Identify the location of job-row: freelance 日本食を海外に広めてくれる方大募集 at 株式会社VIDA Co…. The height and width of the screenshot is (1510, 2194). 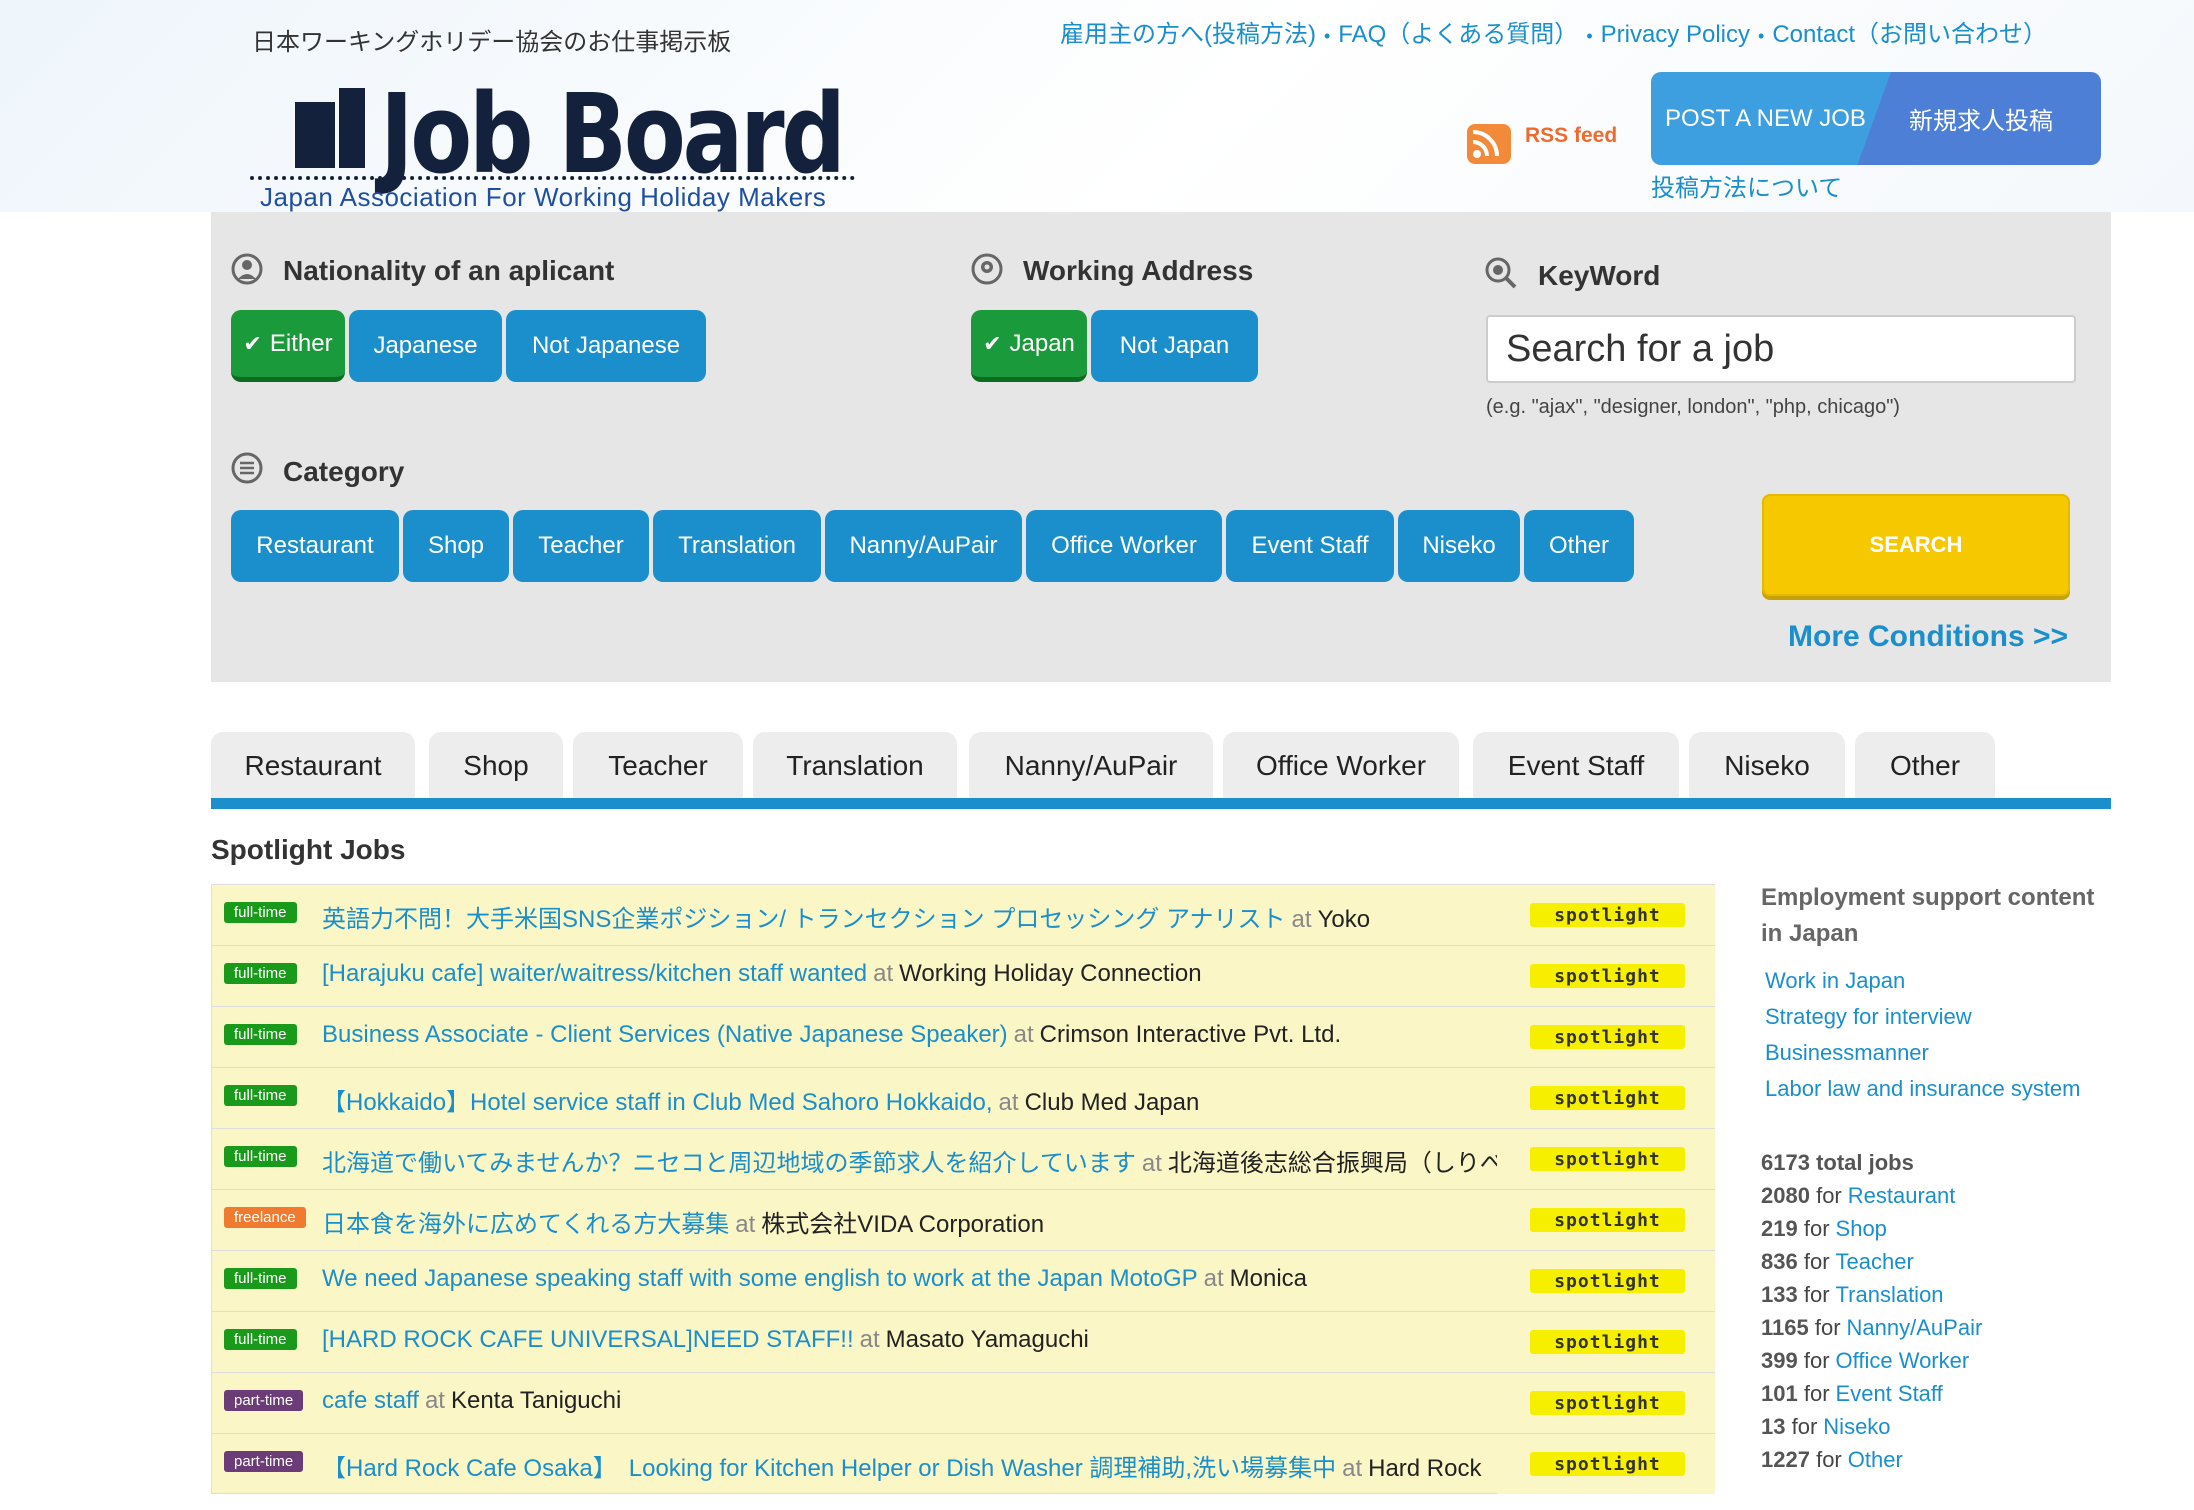
(963, 1219).